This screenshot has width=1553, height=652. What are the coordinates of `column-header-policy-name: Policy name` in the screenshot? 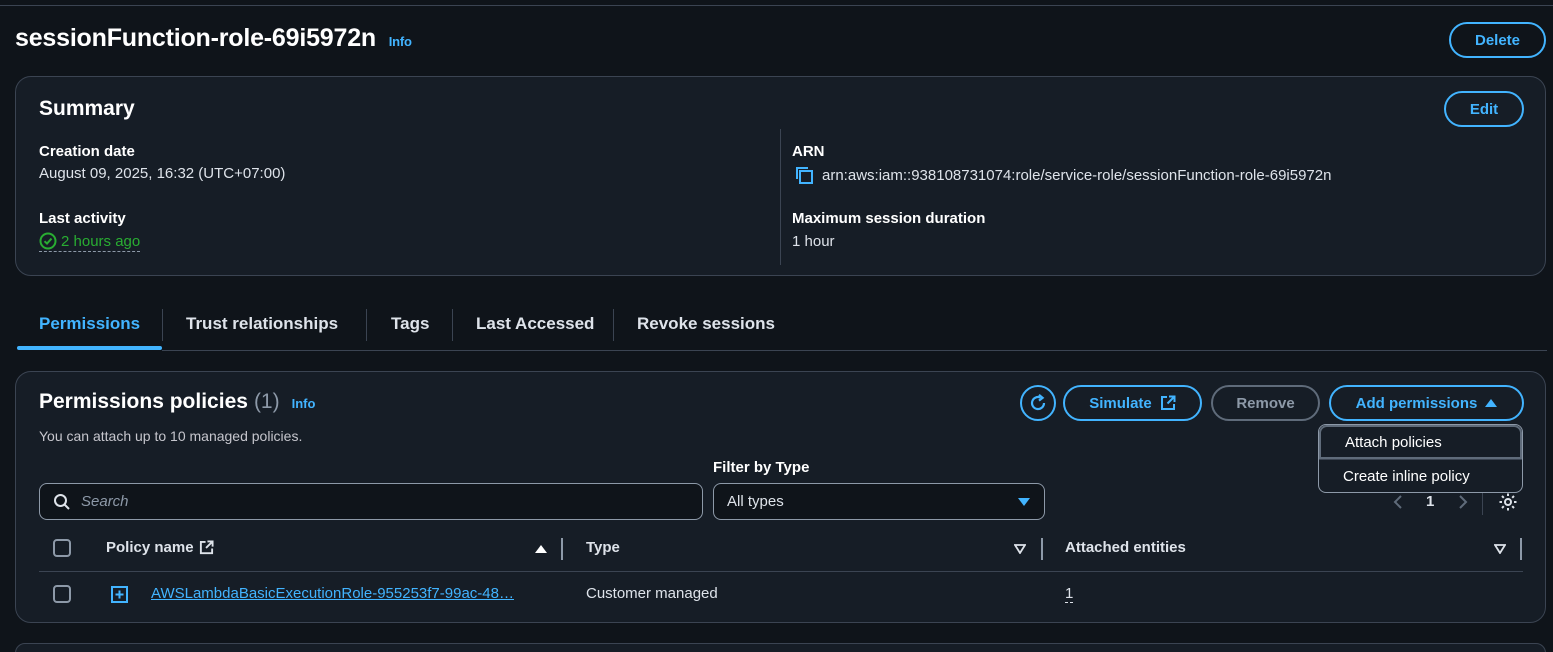 It's located at (160, 547).